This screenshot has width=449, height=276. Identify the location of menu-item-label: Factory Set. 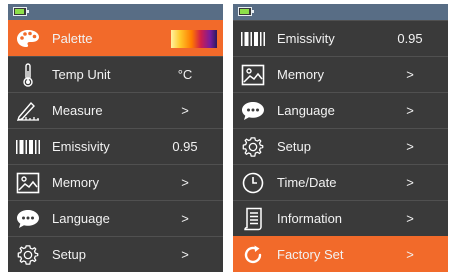
(310, 254).